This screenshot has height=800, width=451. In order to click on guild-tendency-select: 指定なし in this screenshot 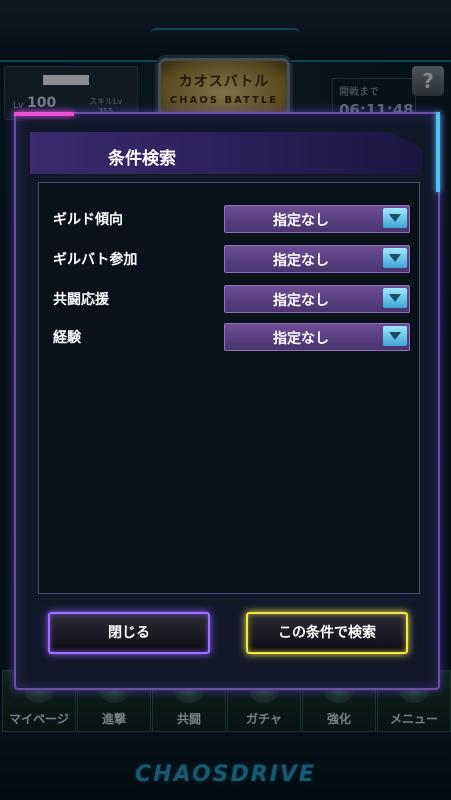, I will do `click(317, 219)`.